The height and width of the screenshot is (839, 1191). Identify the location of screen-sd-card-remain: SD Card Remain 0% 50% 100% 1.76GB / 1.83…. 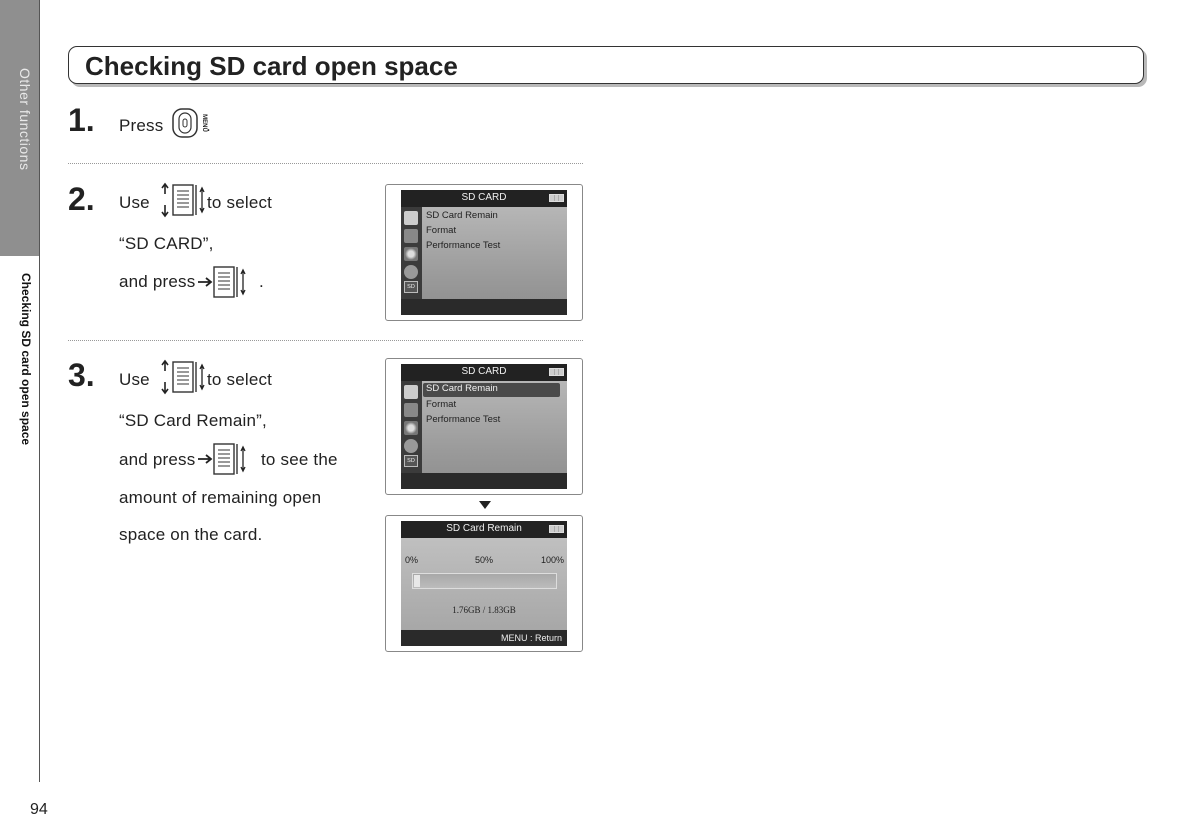
(484, 583).